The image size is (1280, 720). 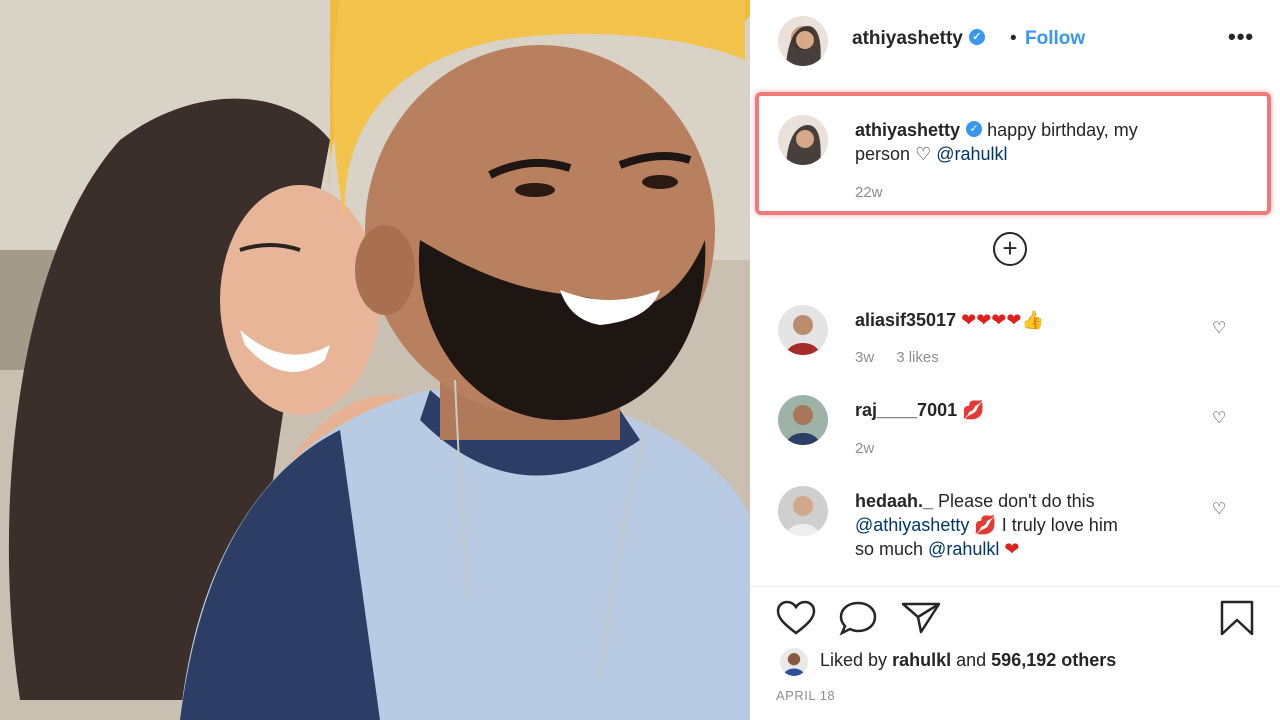 I want to click on comment-1-meta: 3w 3 likes, so click(x=908, y=357).